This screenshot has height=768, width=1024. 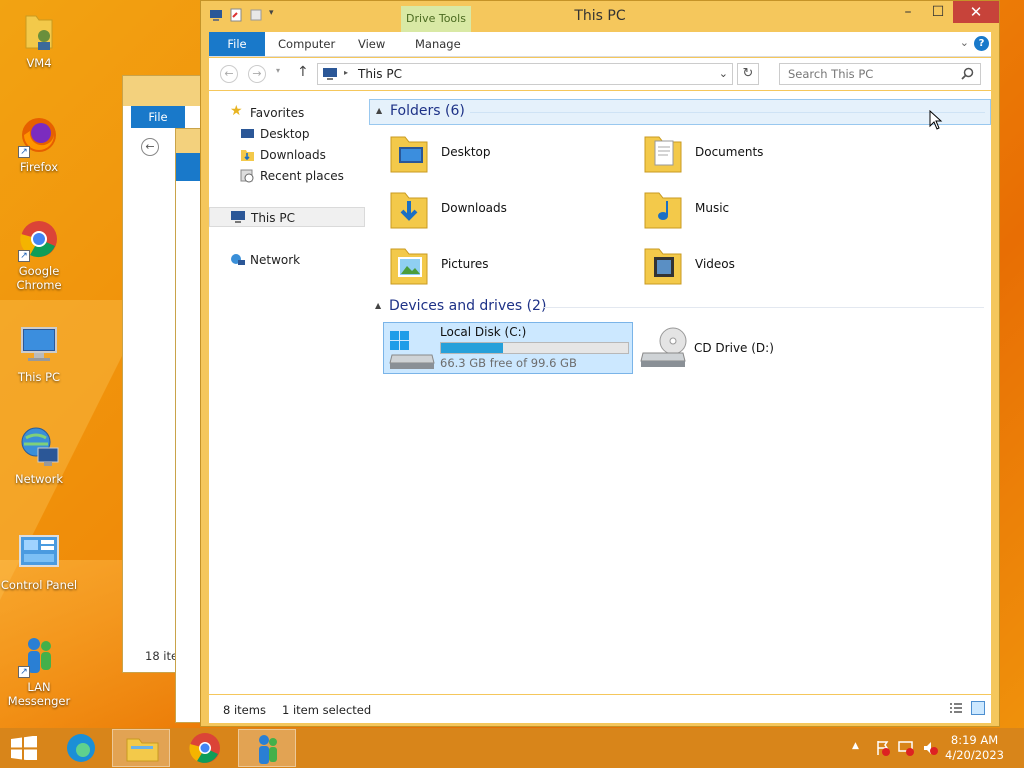 What do you see at coordinates (141, 748) in the screenshot?
I see `taskbar-file-explorer` at bounding box center [141, 748].